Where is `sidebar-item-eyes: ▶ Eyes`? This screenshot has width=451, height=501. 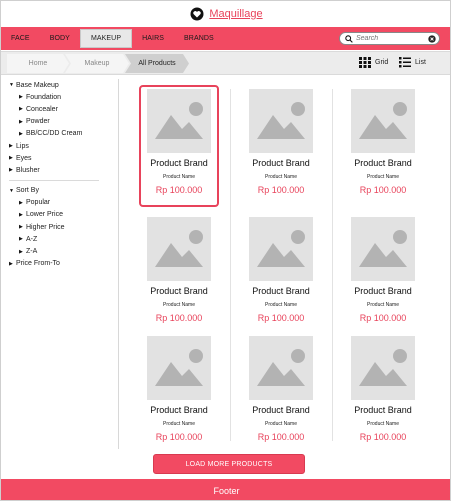 sidebar-item-eyes: ▶ Eyes is located at coordinates (55, 158).